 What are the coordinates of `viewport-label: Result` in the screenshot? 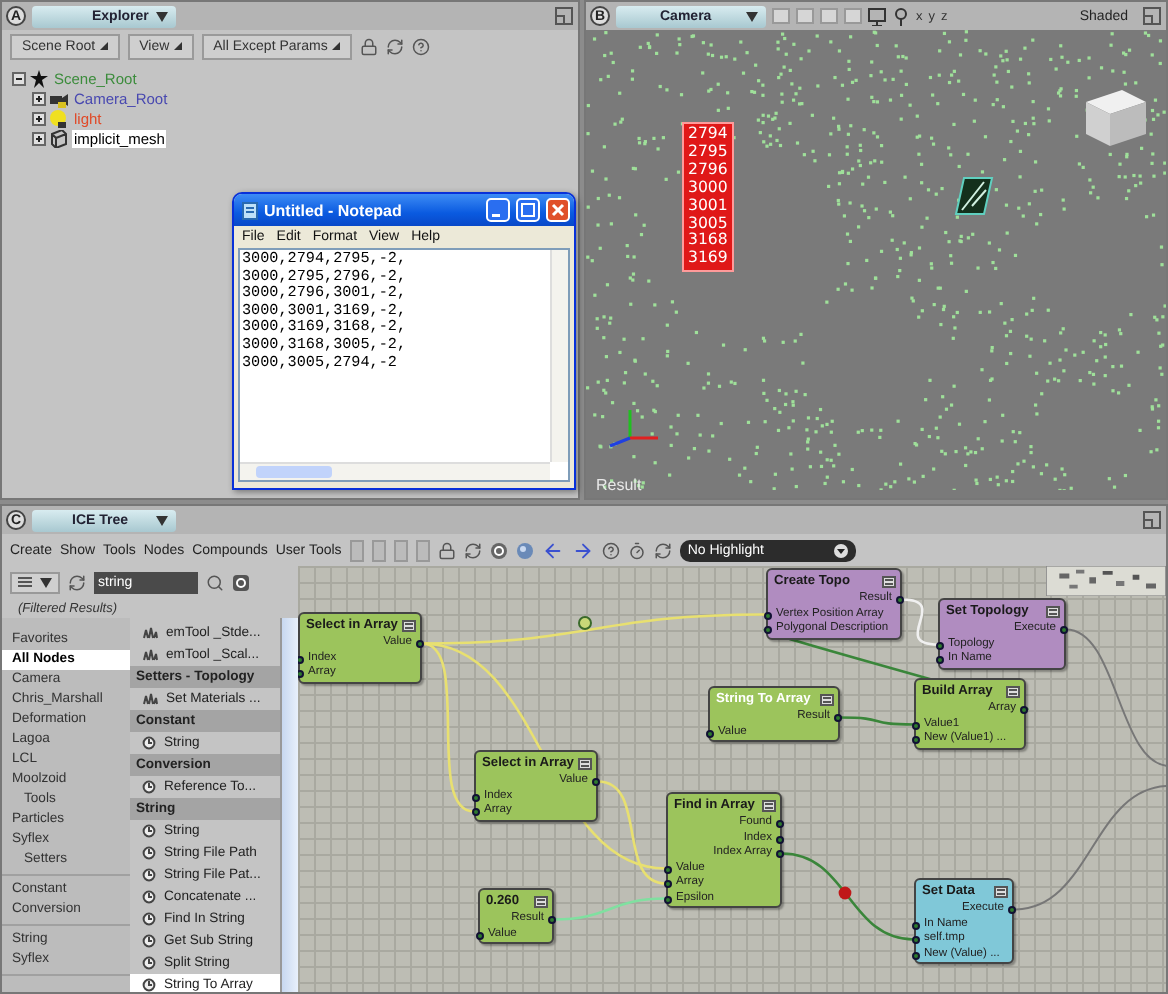 It's located at (619, 485).